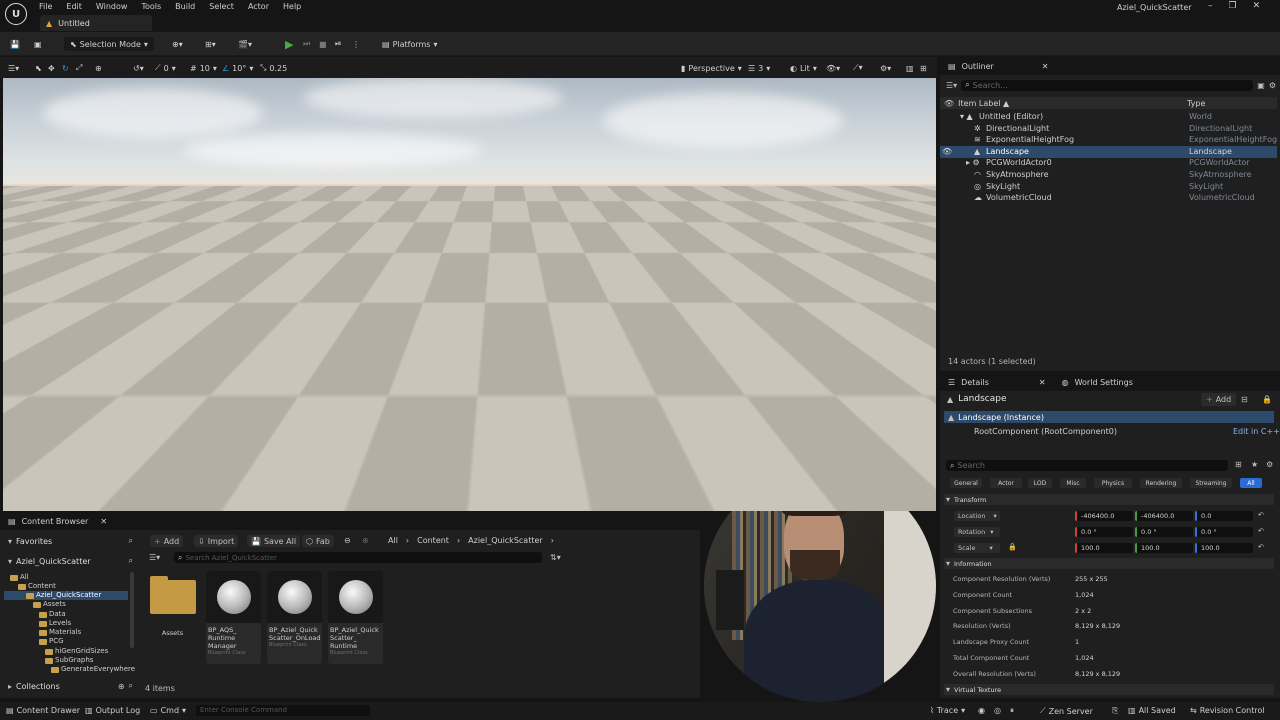  Describe the element at coordinates (759, 68) in the screenshot. I see `camera-speed: ☰ 3 ▾` at that location.